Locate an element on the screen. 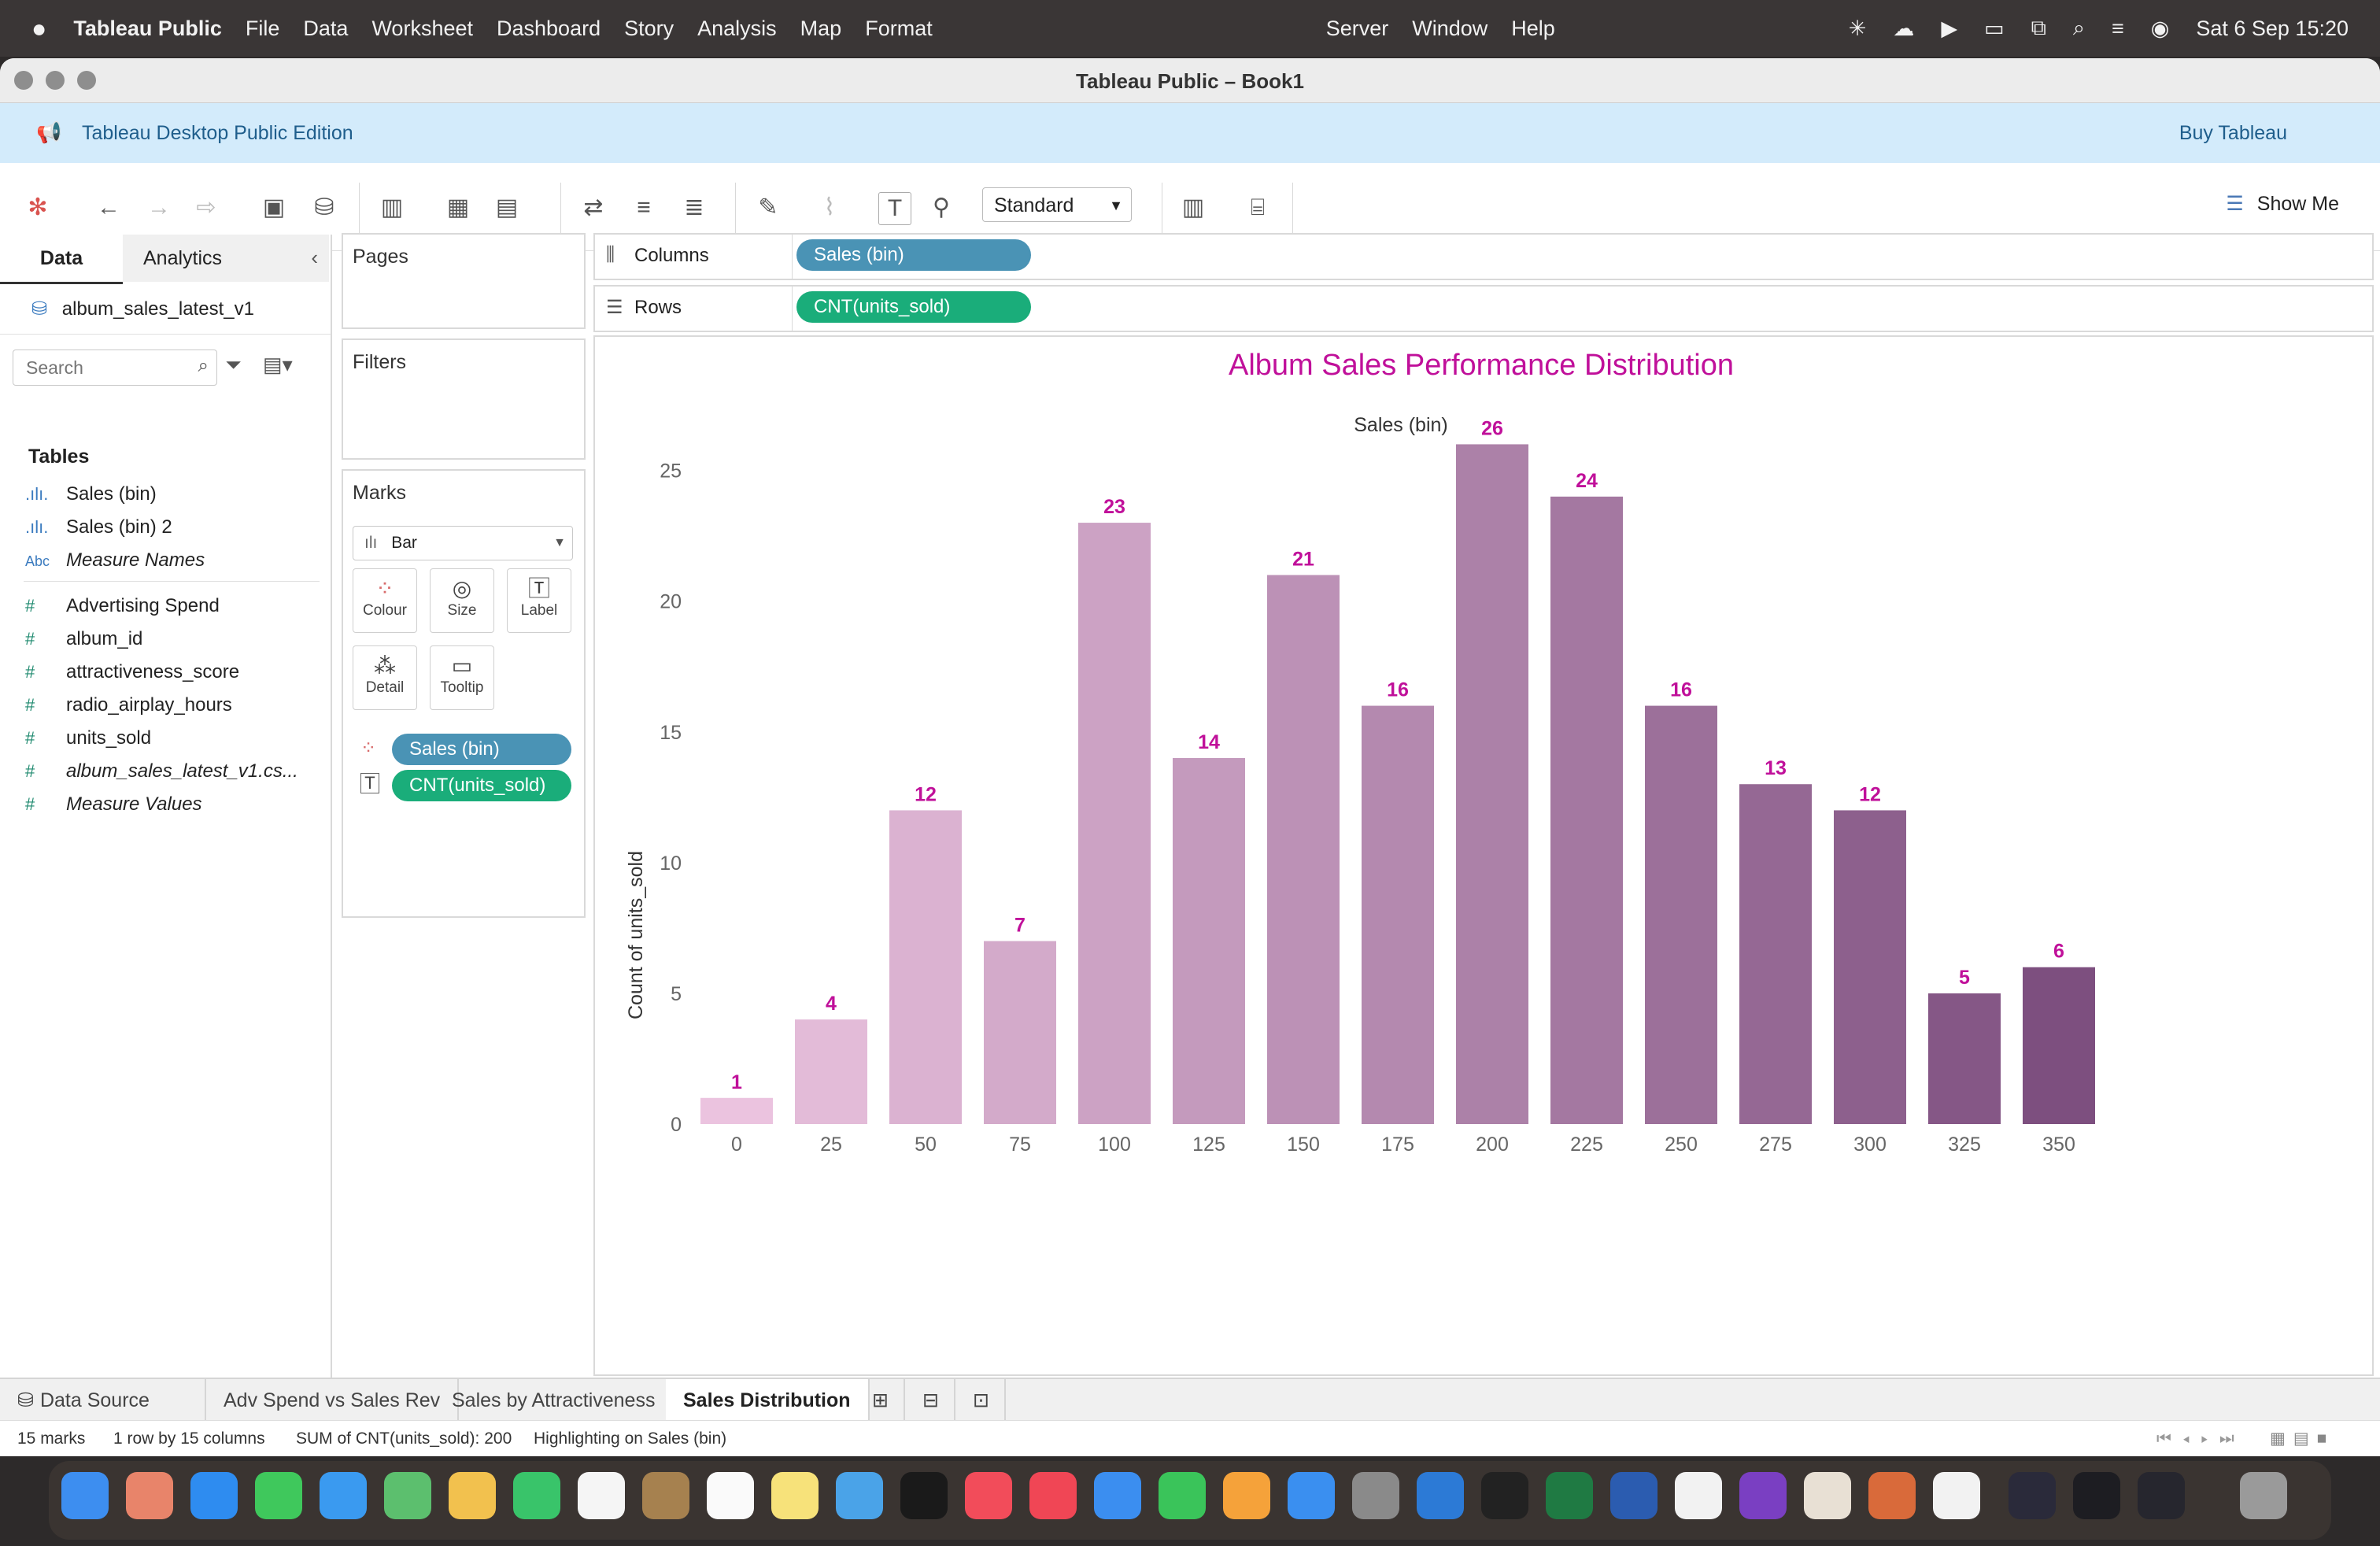 The width and height of the screenshot is (2380, 1546). marks-pill-sales-bin: Sales (bin) is located at coordinates (481, 749).